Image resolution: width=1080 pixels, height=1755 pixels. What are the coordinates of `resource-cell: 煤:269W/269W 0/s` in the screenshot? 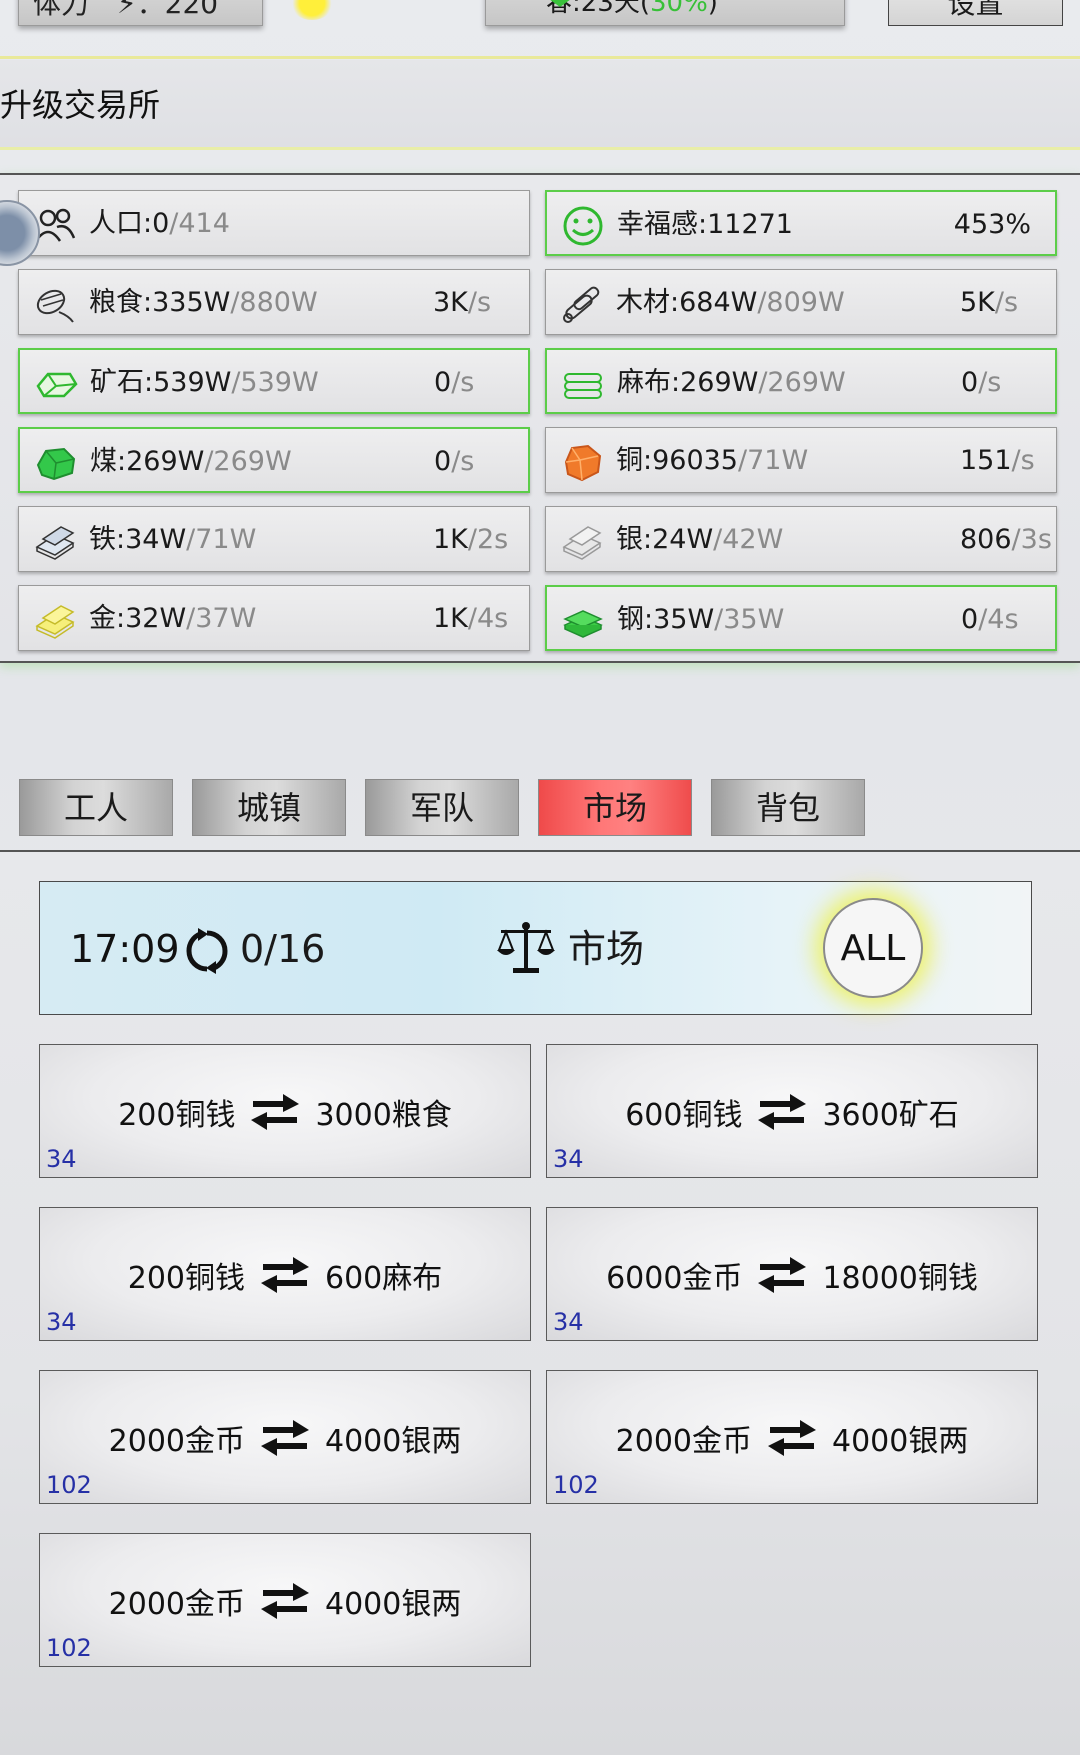 It's located at (274, 460).